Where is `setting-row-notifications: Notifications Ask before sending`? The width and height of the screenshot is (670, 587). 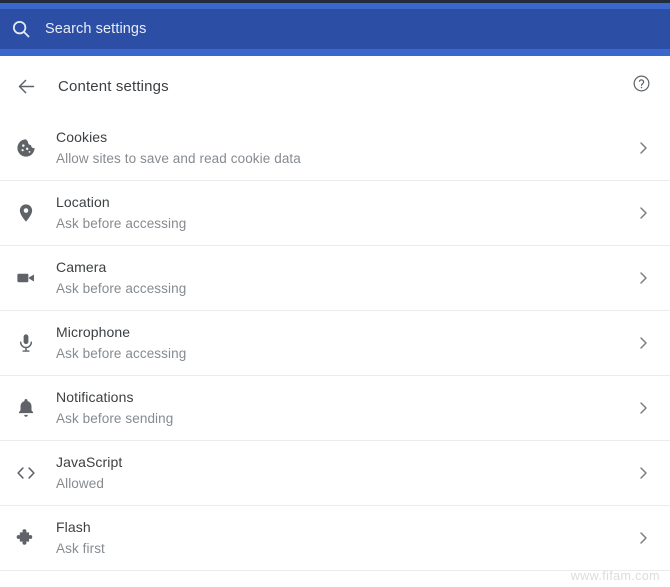
setting-row-notifications: Notifications Ask before sending is located at coordinates (335, 408).